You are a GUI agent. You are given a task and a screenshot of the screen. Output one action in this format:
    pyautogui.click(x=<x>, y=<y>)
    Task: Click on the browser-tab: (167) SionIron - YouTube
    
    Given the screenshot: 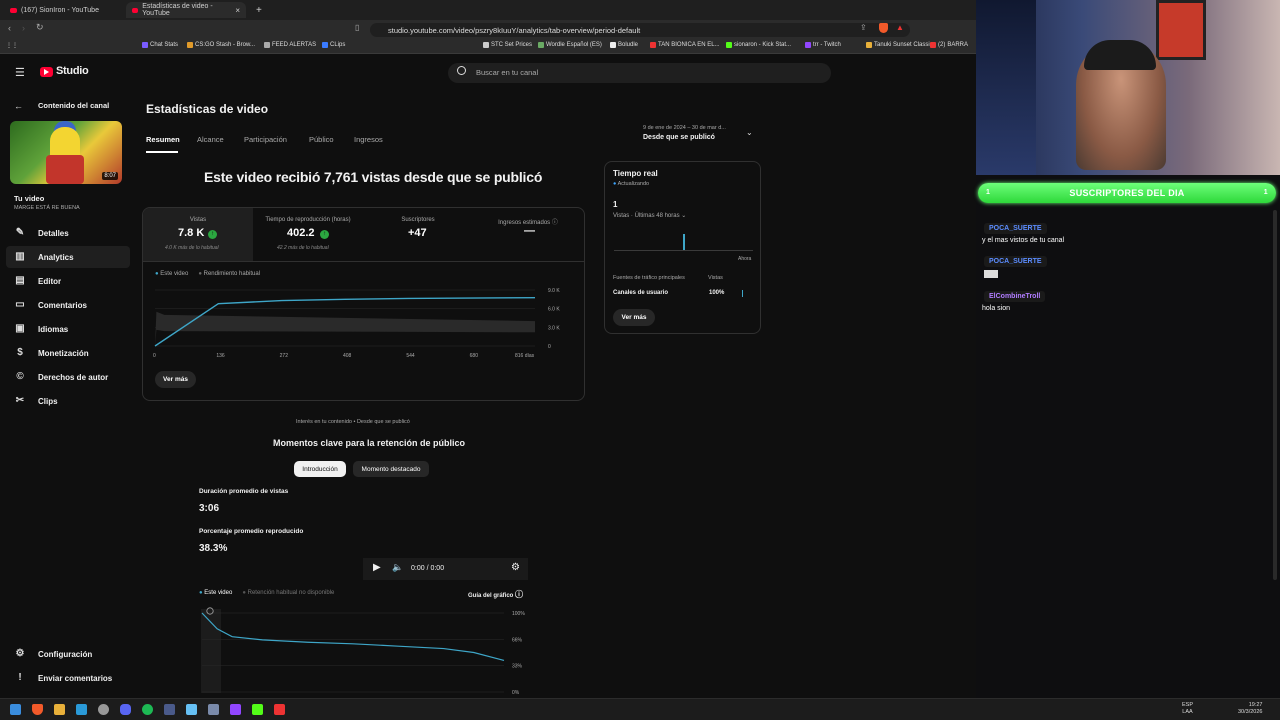 What is the action you would take?
    pyautogui.click(x=64, y=10)
    